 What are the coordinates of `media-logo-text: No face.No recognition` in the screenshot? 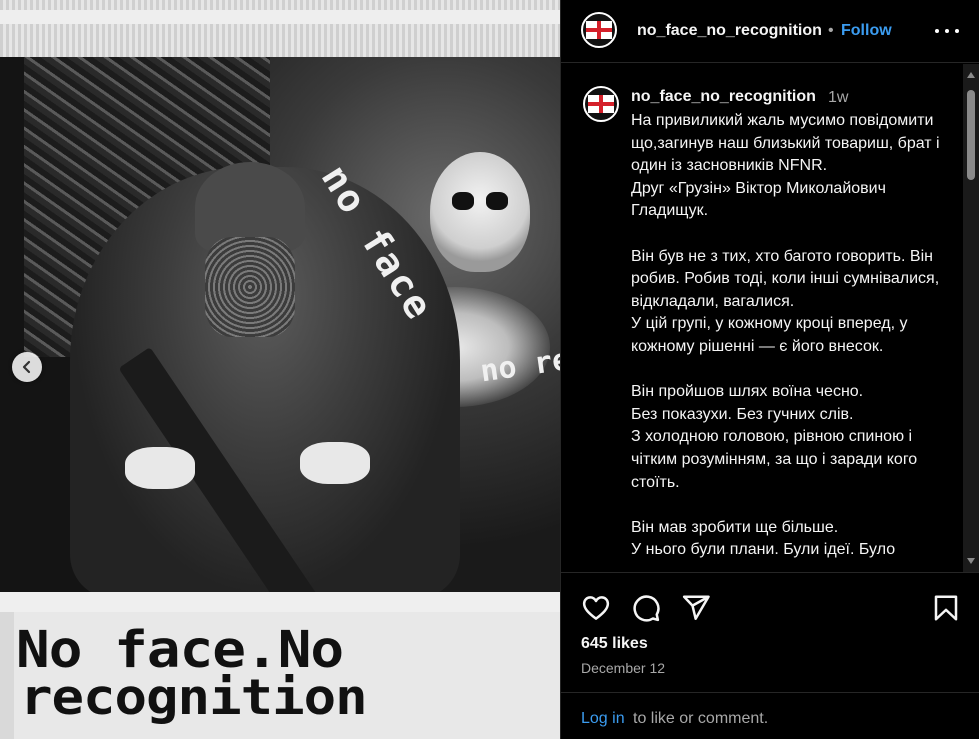 It's located at (287, 675).